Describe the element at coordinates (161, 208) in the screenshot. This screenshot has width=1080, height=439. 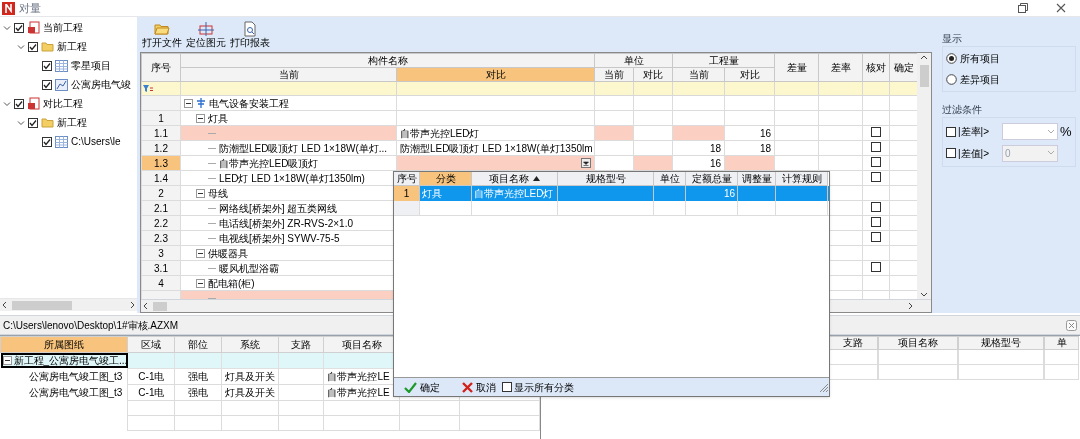
I see `row-number: 2.1` at that location.